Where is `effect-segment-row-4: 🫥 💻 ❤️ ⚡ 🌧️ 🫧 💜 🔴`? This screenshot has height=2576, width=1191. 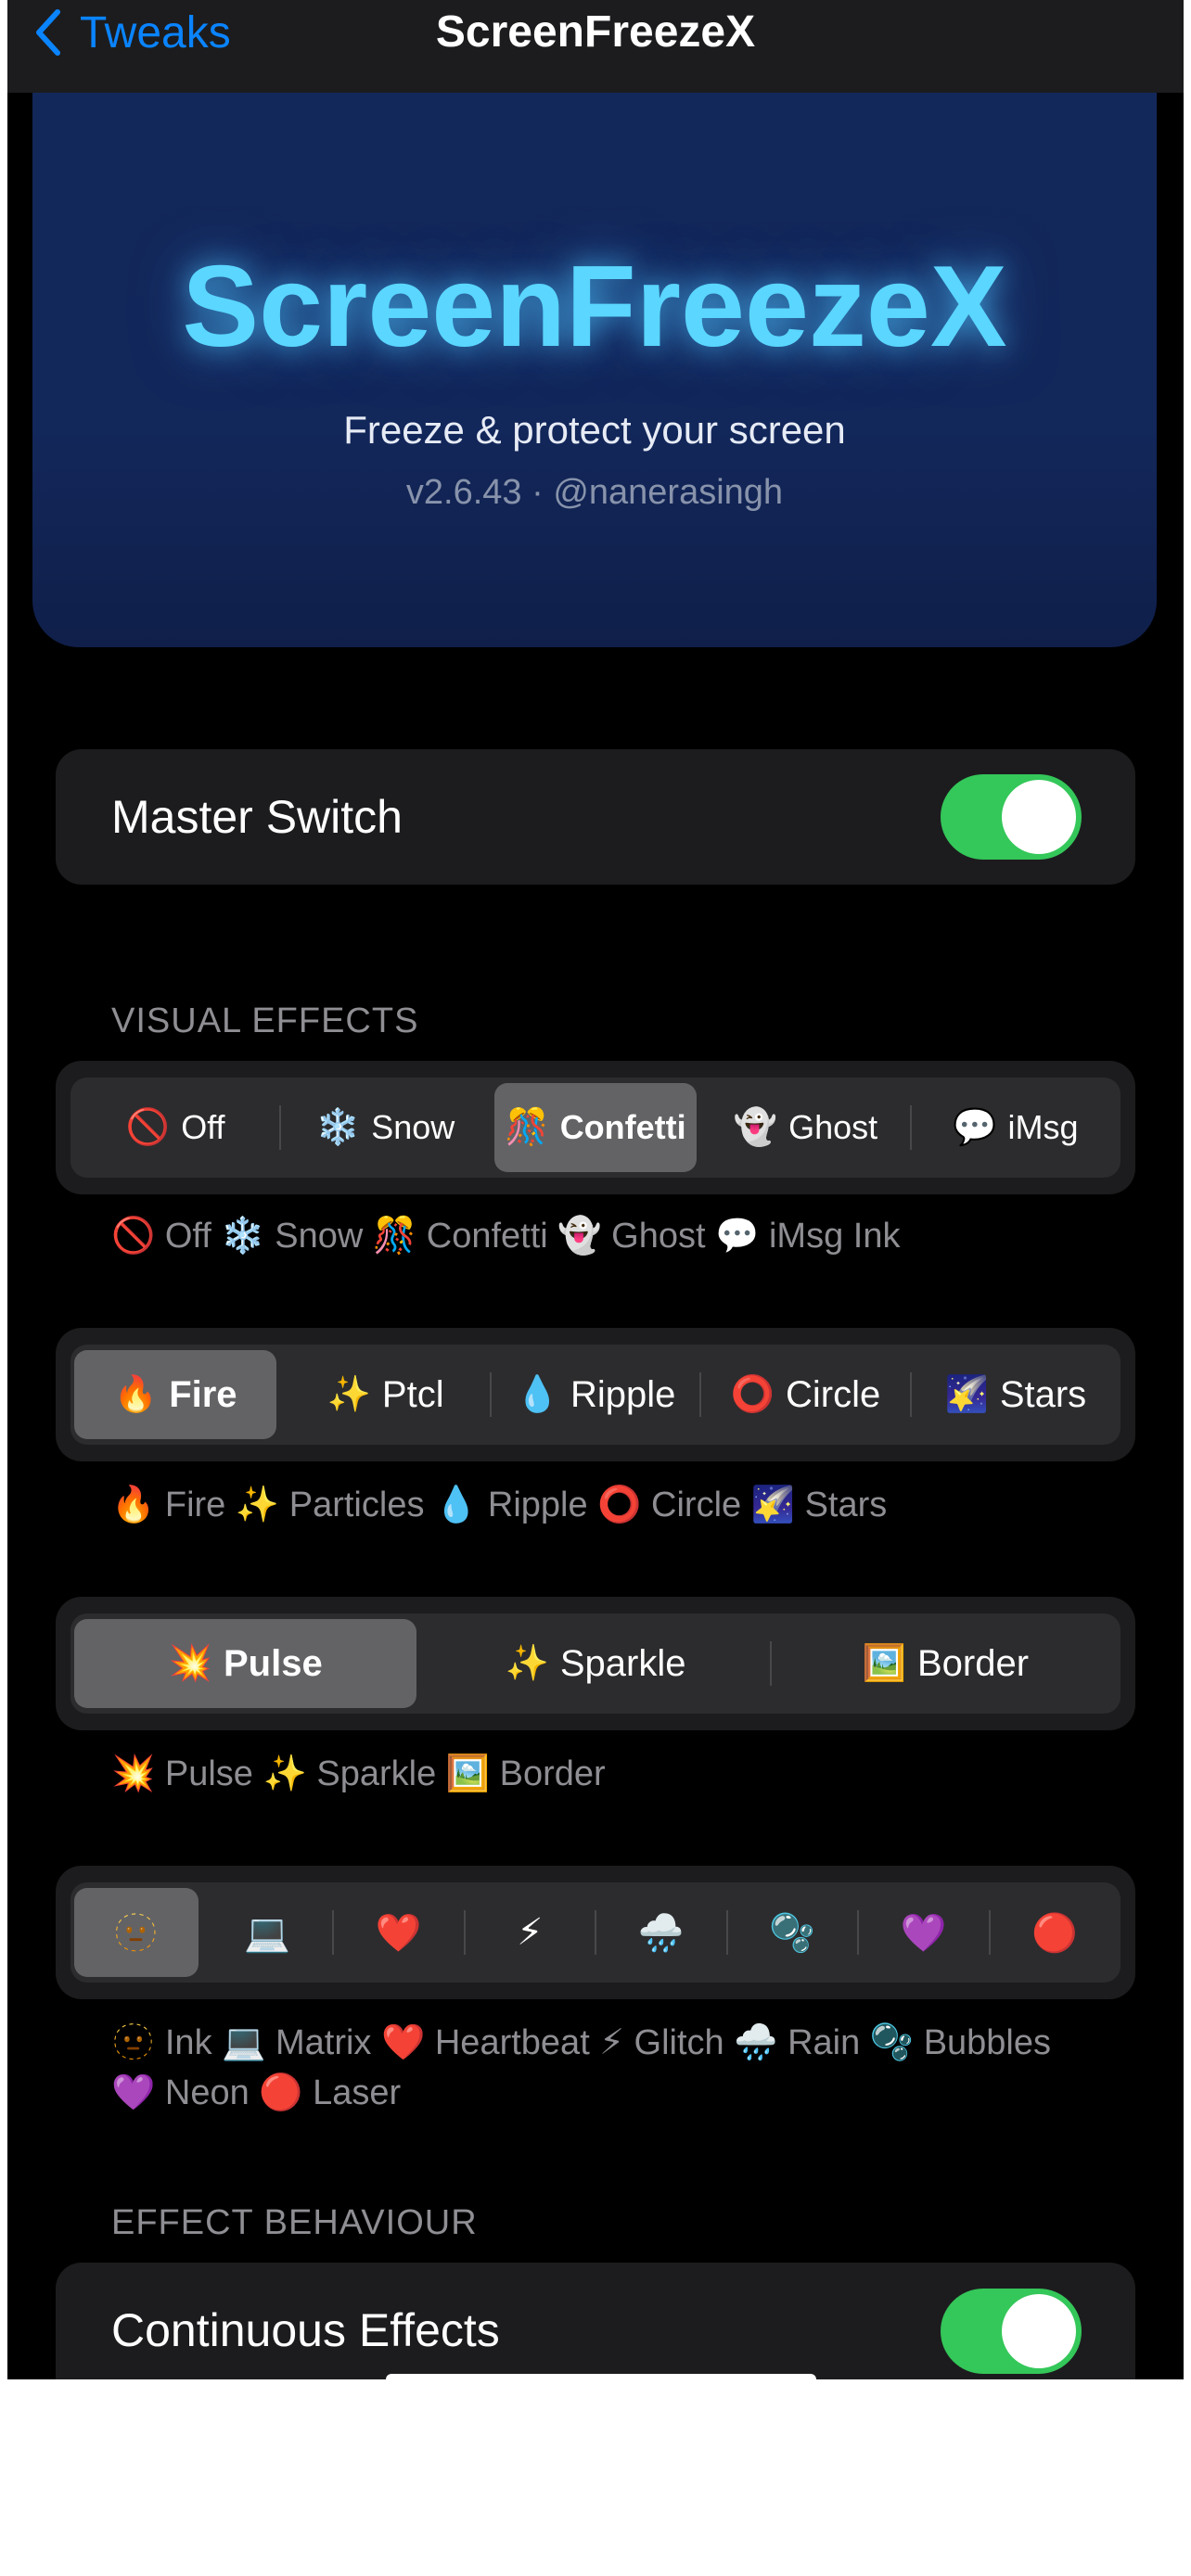
effect-segment-row-4: 🫥 💻 ❤️ ⚡ 🌧️ 🫧 💜 🔴 is located at coordinates (595, 1932).